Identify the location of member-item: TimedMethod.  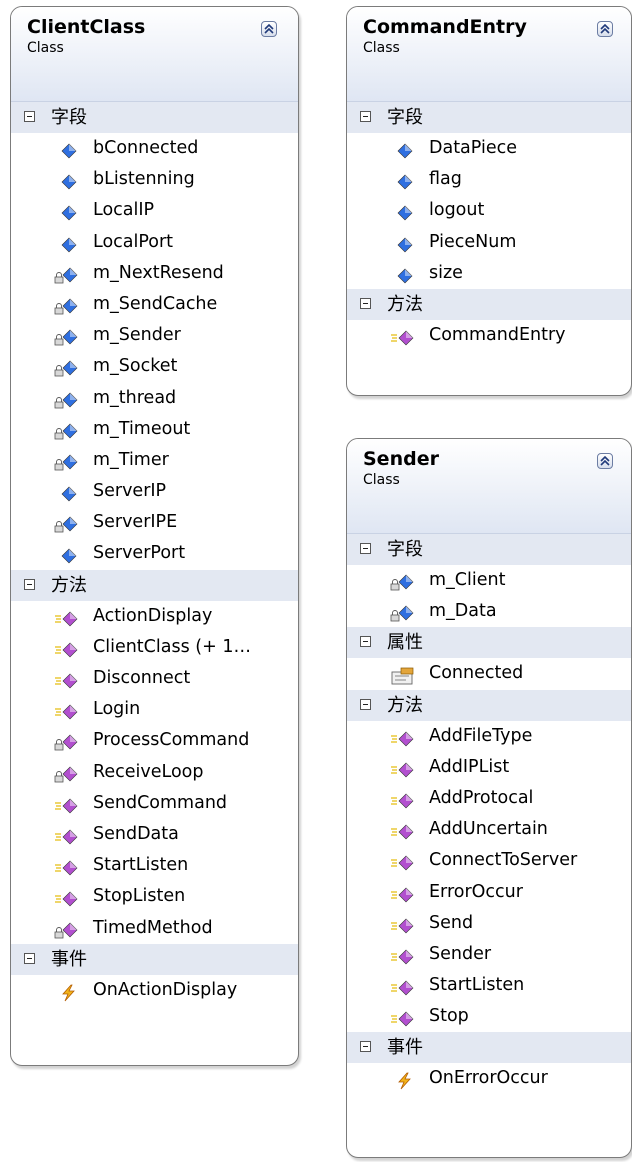
(154, 928).